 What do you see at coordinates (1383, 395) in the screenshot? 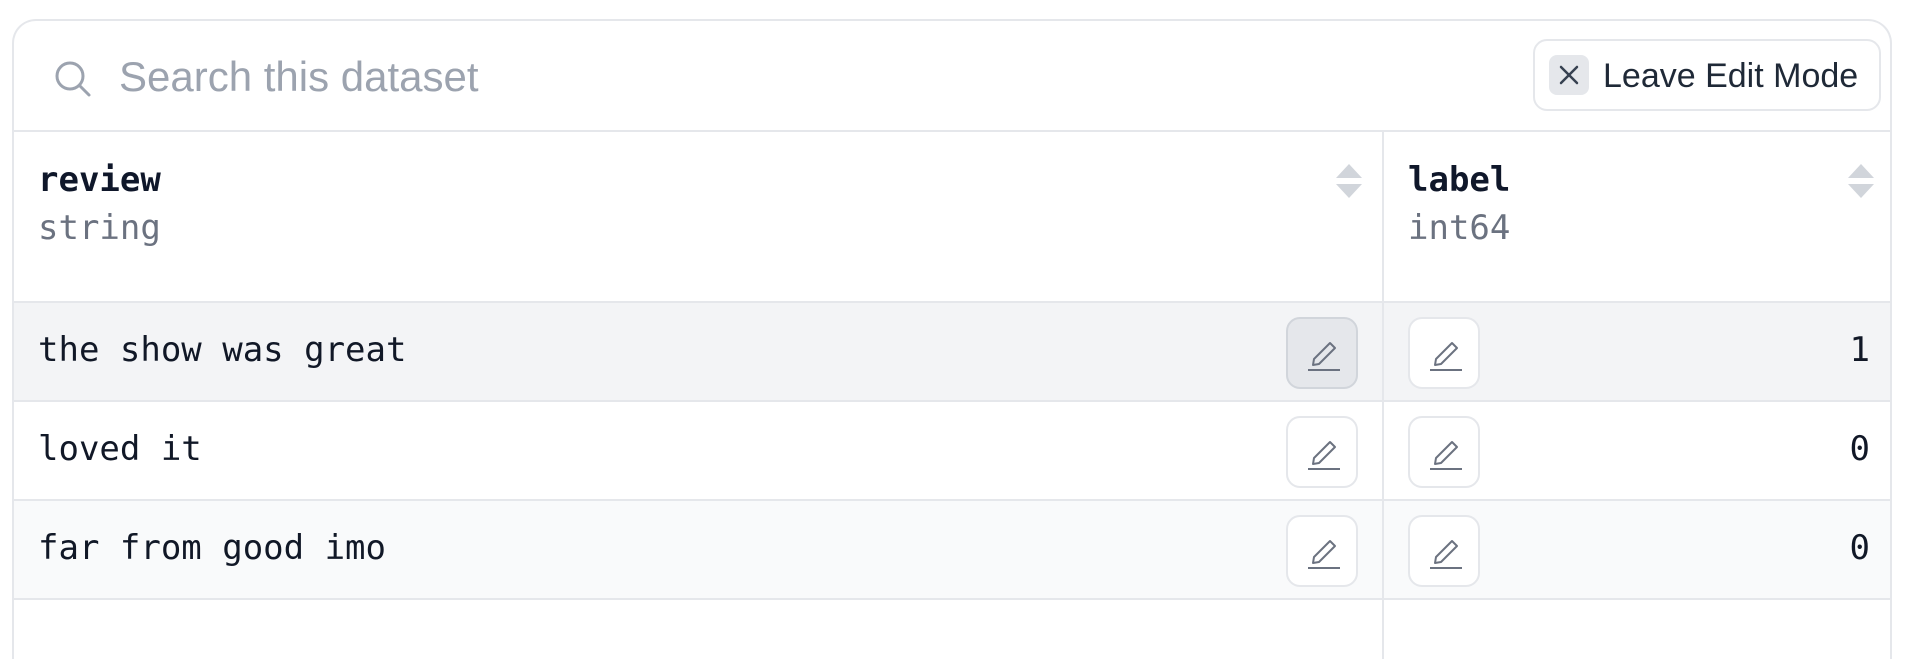
I see `column-divider` at bounding box center [1383, 395].